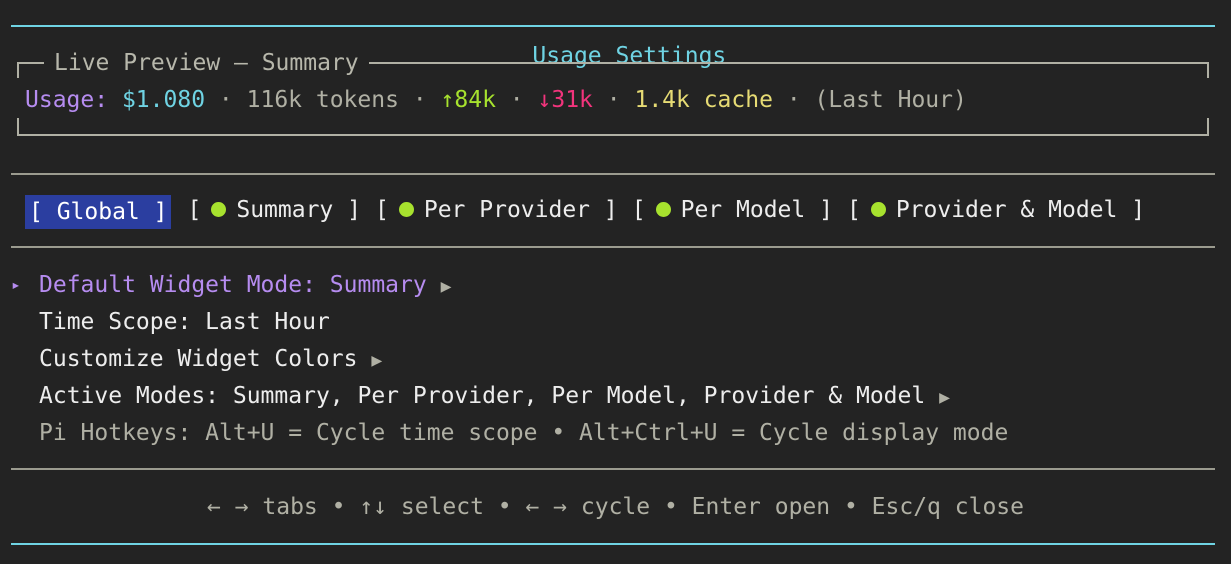 This screenshot has width=1231, height=564. What do you see at coordinates (163, 100) in the screenshot?
I see `usage-cost: $1.080` at bounding box center [163, 100].